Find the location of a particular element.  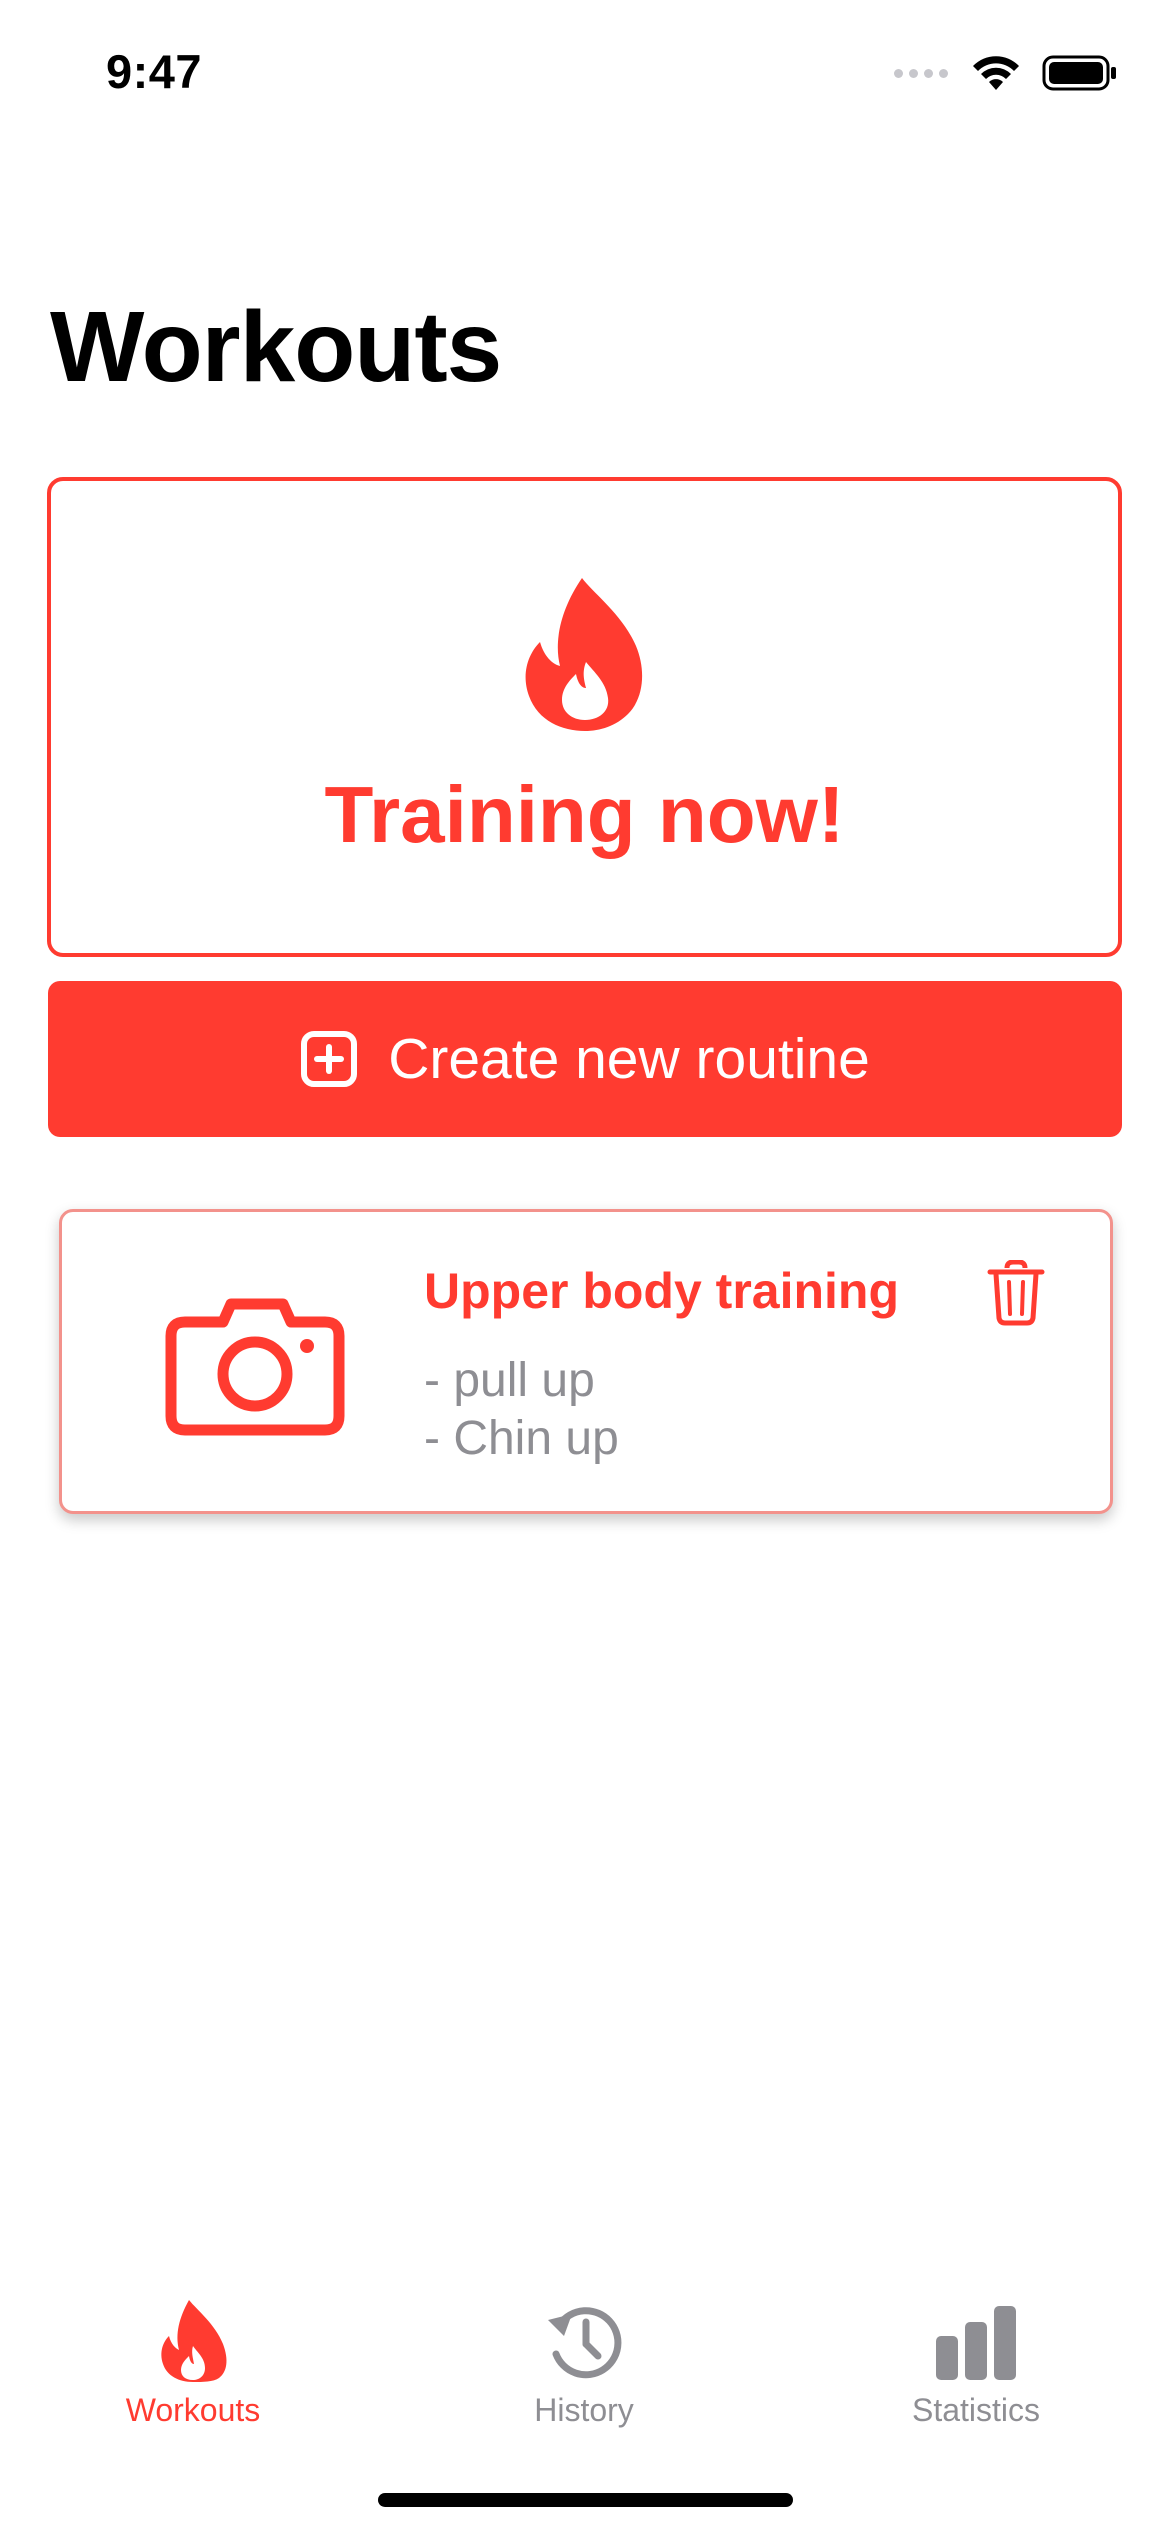

routine-exercise: - pull up is located at coordinates (509, 1380).